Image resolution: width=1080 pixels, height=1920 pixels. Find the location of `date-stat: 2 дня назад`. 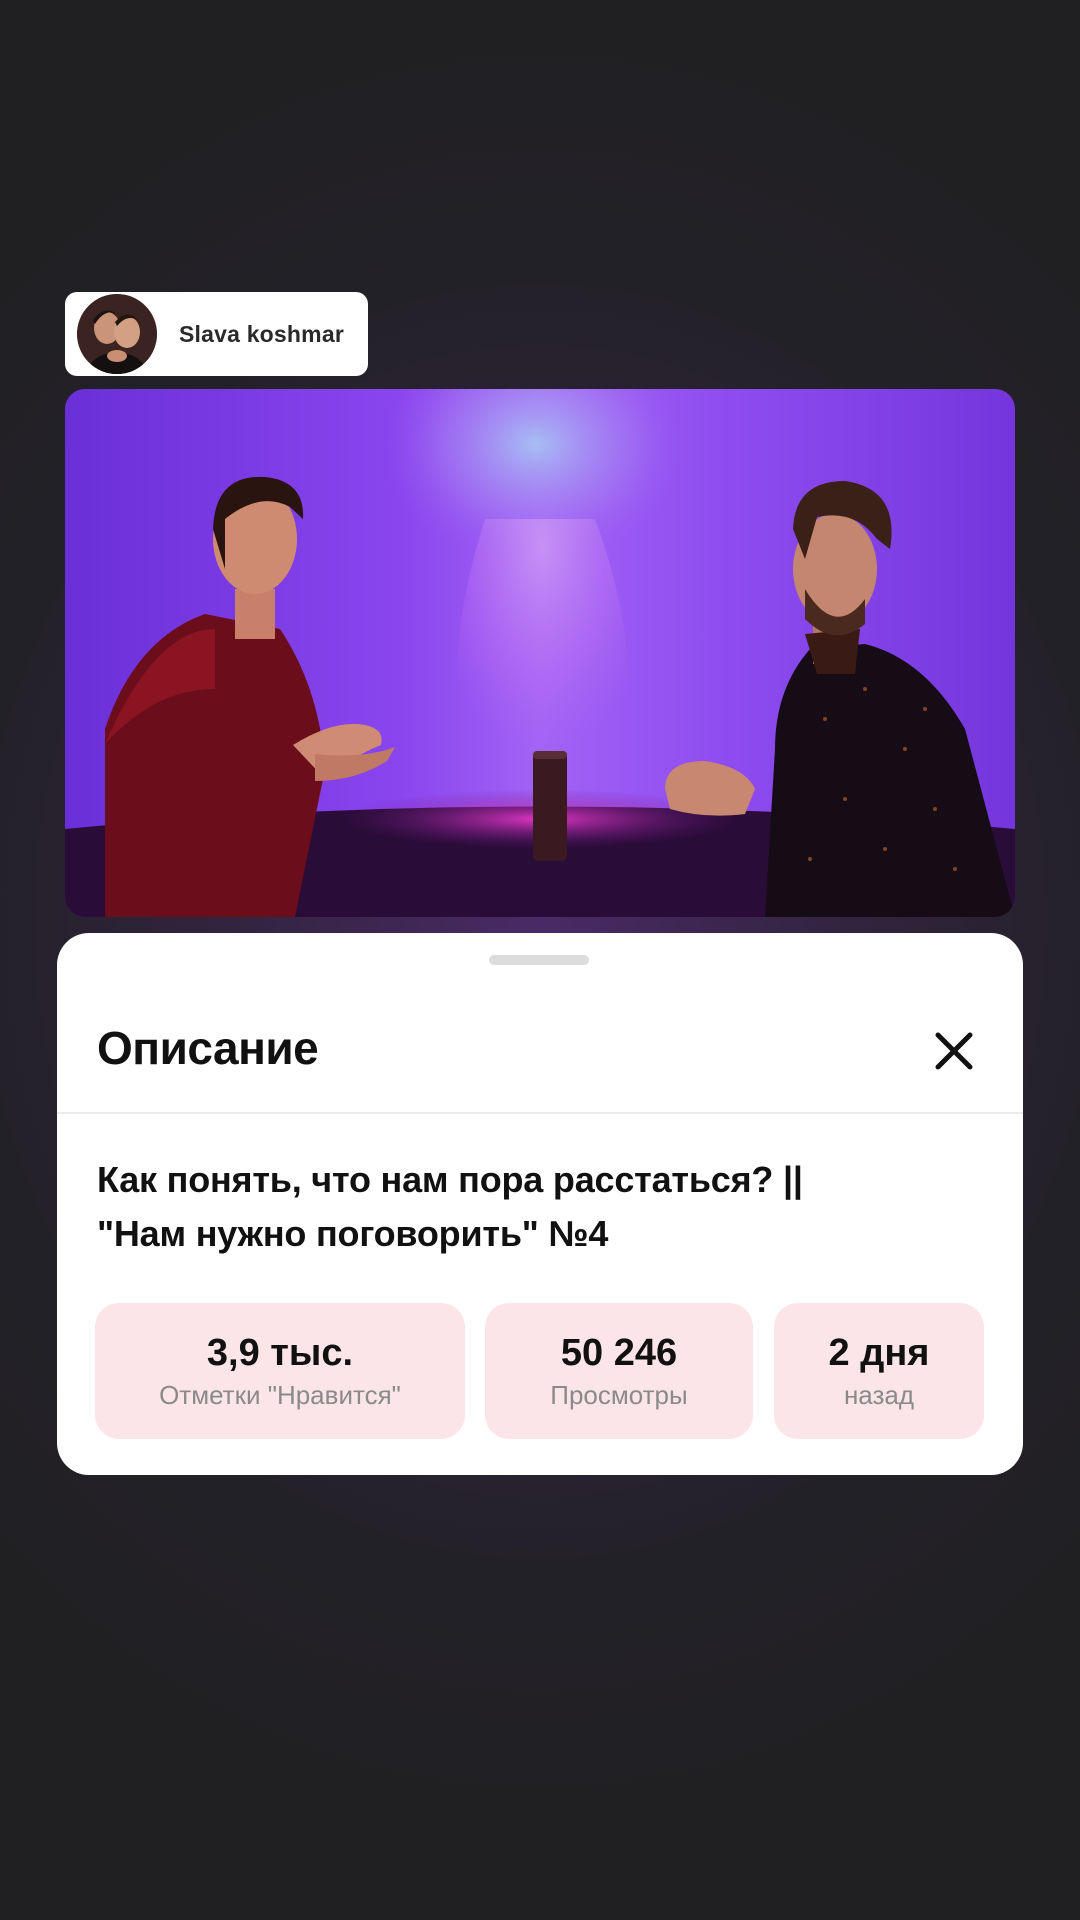

date-stat: 2 дня назад is located at coordinates (879, 1371).